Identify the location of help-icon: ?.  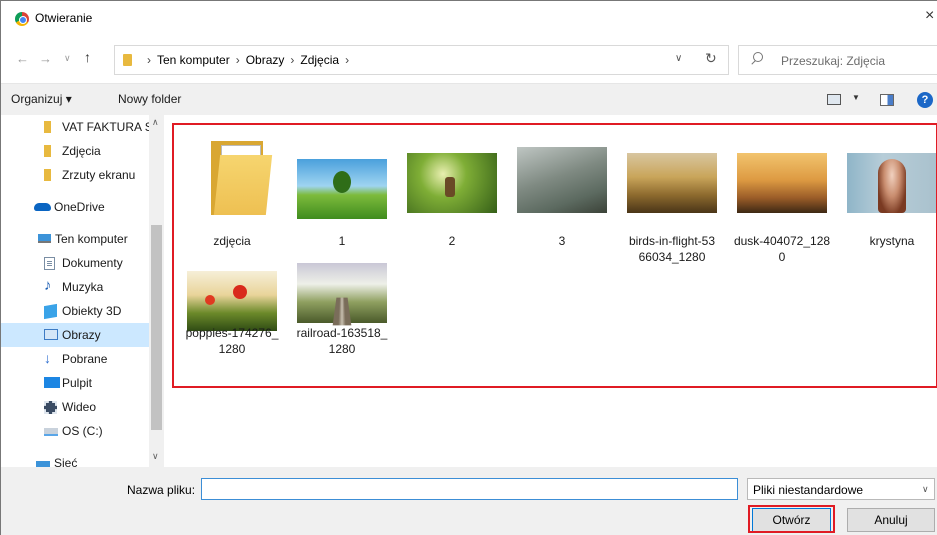
(925, 100).